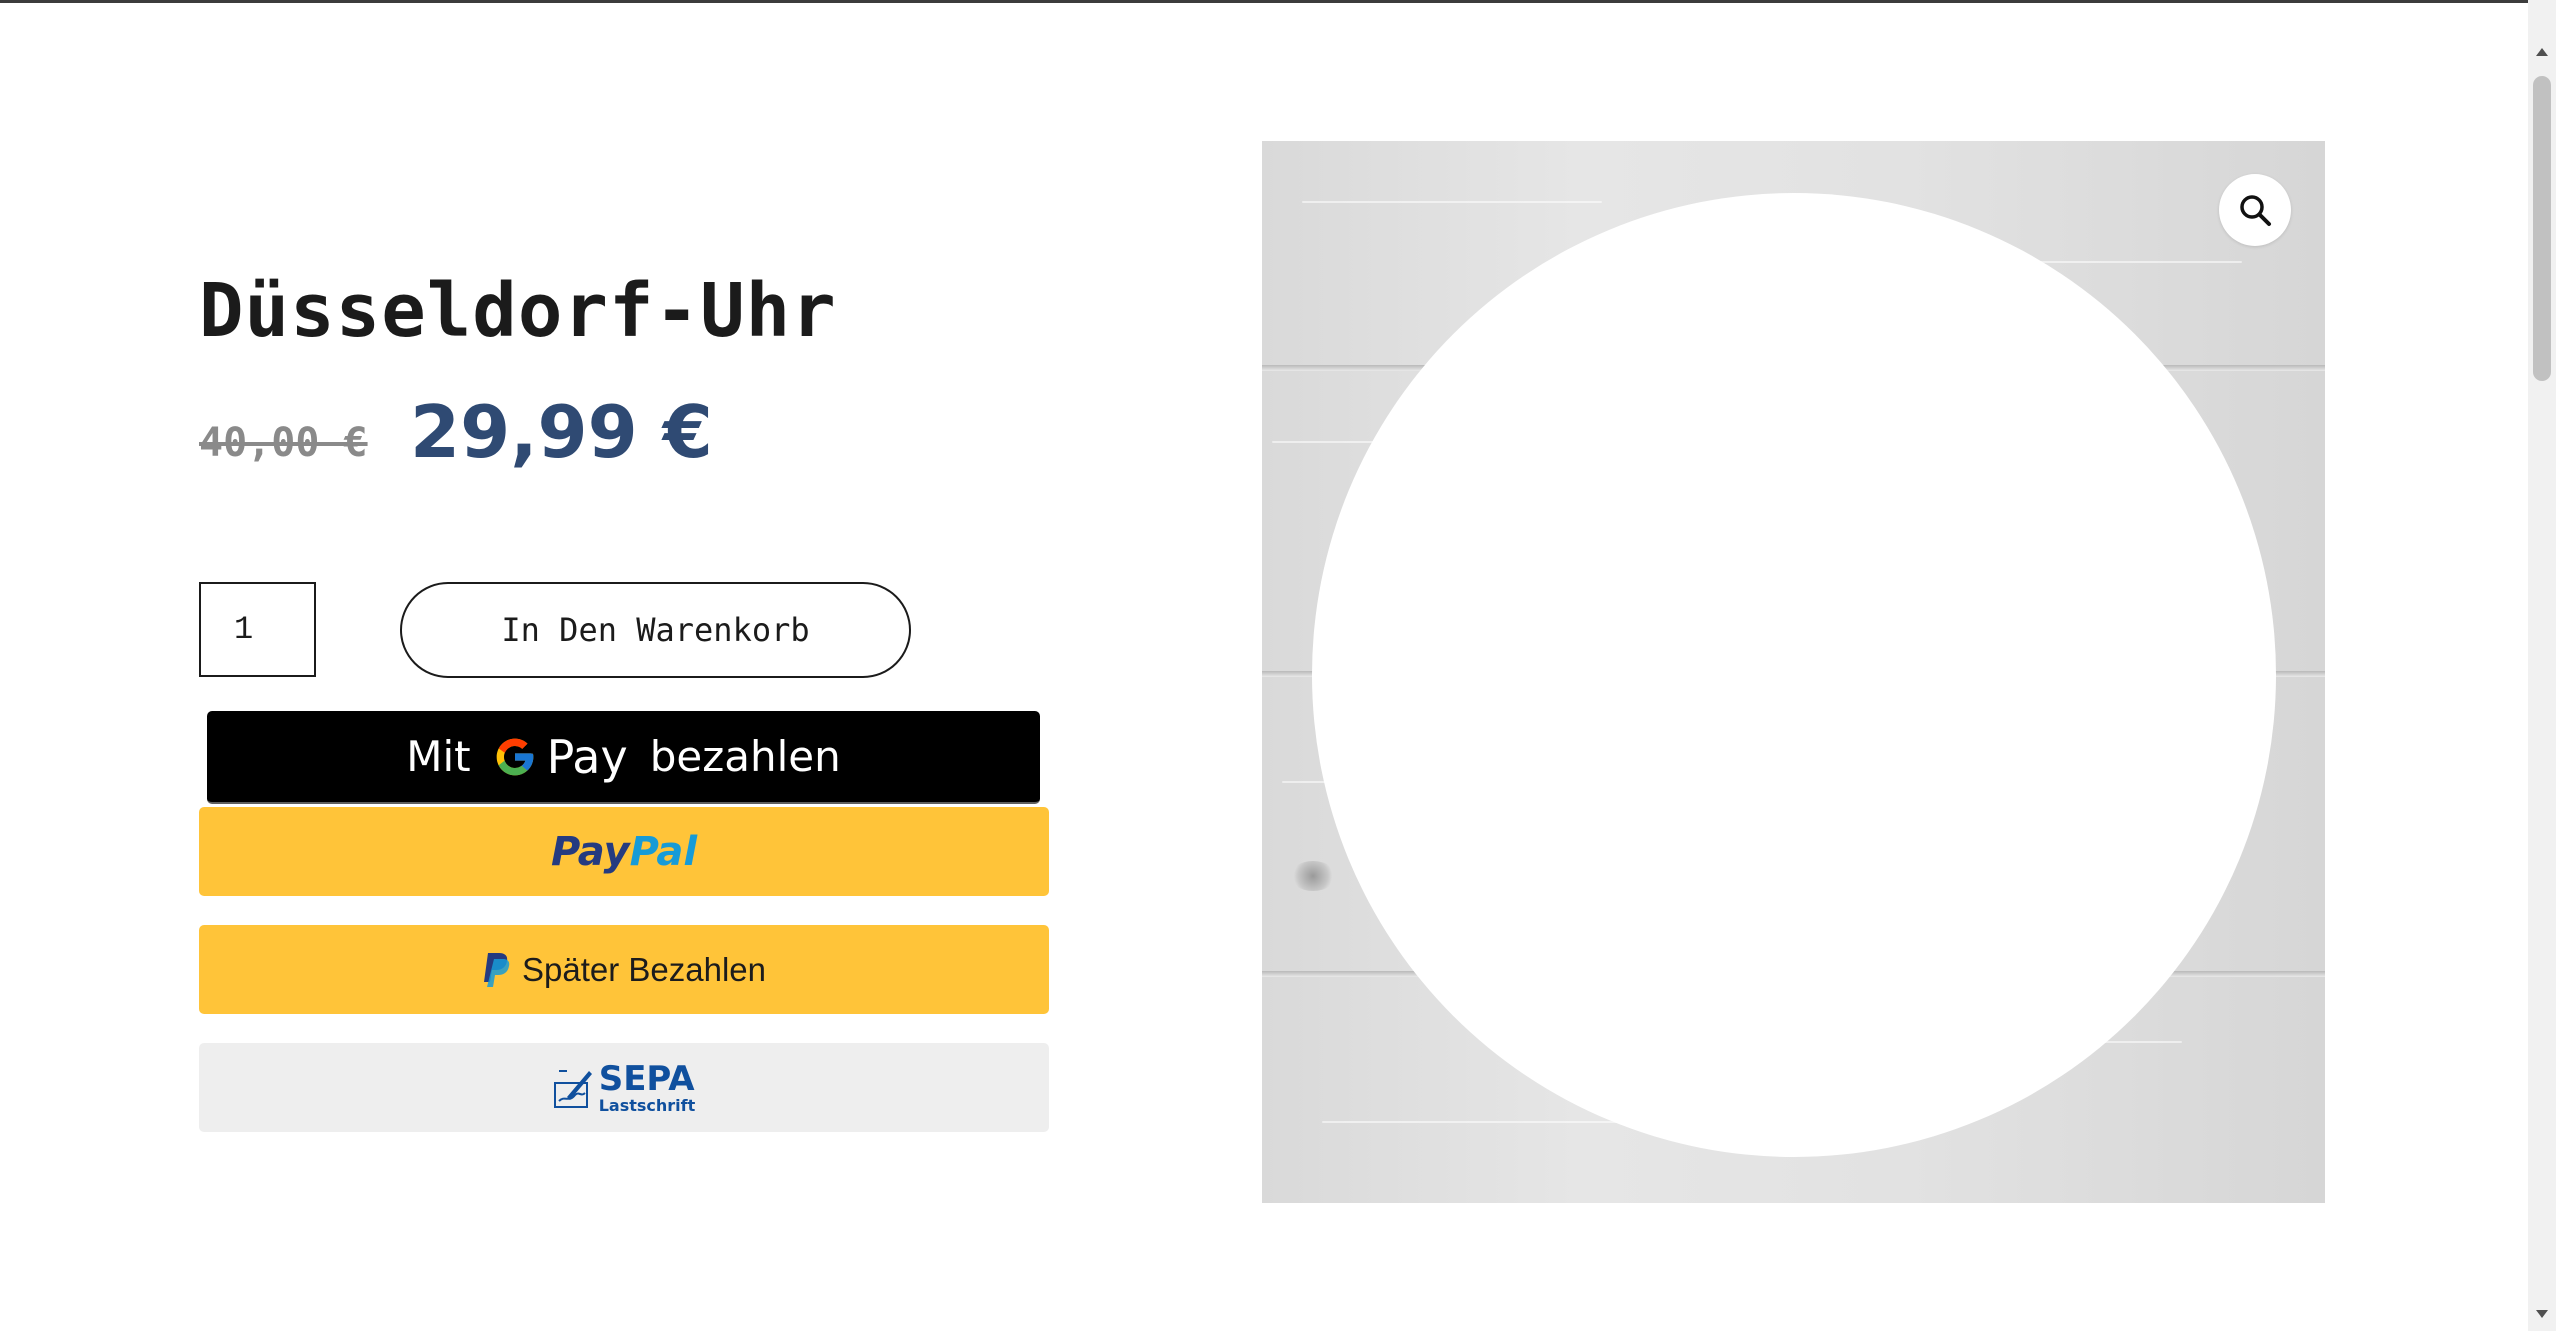 The image size is (2556, 1331). Describe the element at coordinates (2542, 228) in the screenshot. I see `scrollbar-thumb` at that location.